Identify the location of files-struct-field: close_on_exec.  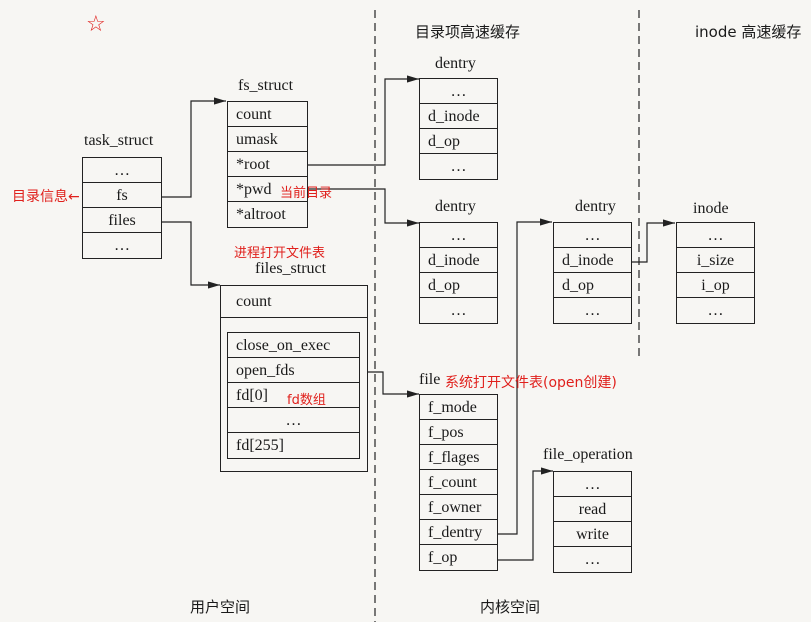
(293, 345).